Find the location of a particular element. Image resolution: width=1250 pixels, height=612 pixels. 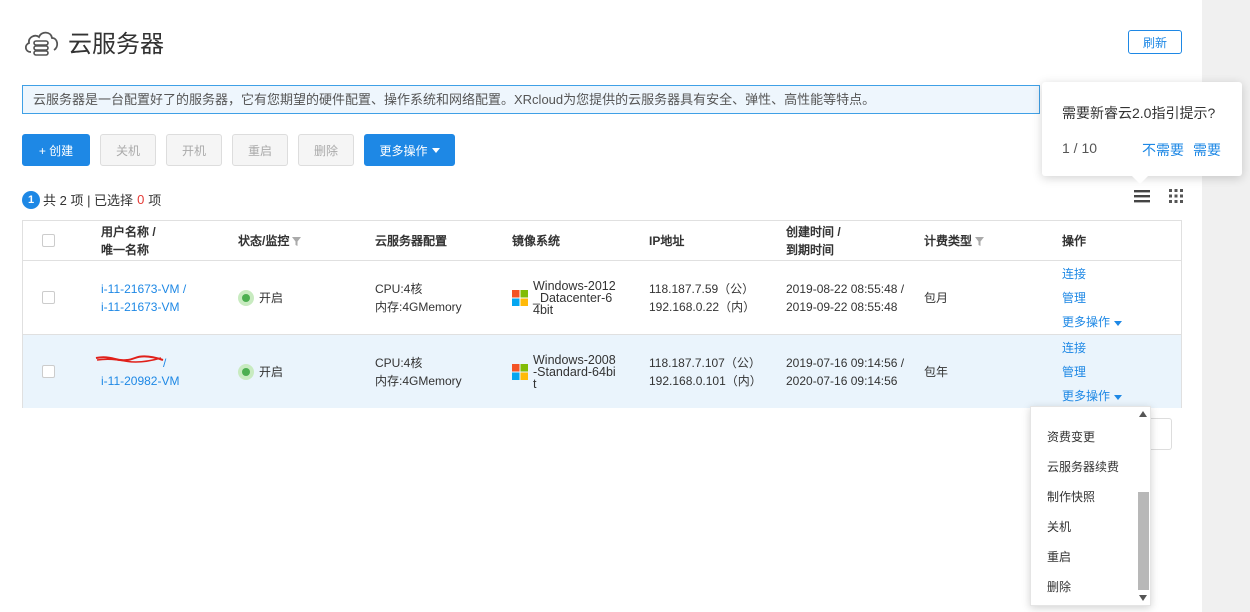

page-header: 云服务器 is located at coordinates (93, 41).